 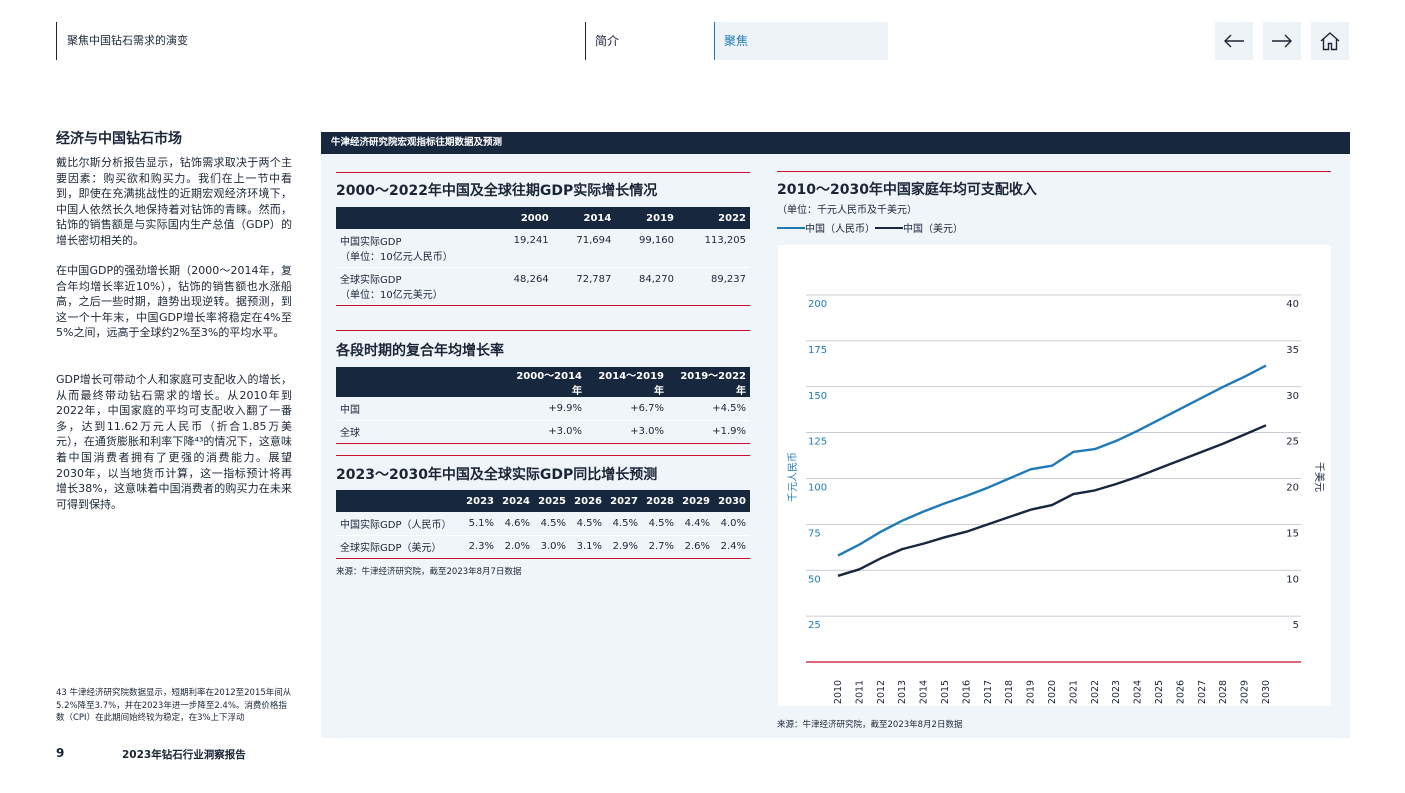 I want to click on x-tick-label: 2010, so click(x=838, y=692).